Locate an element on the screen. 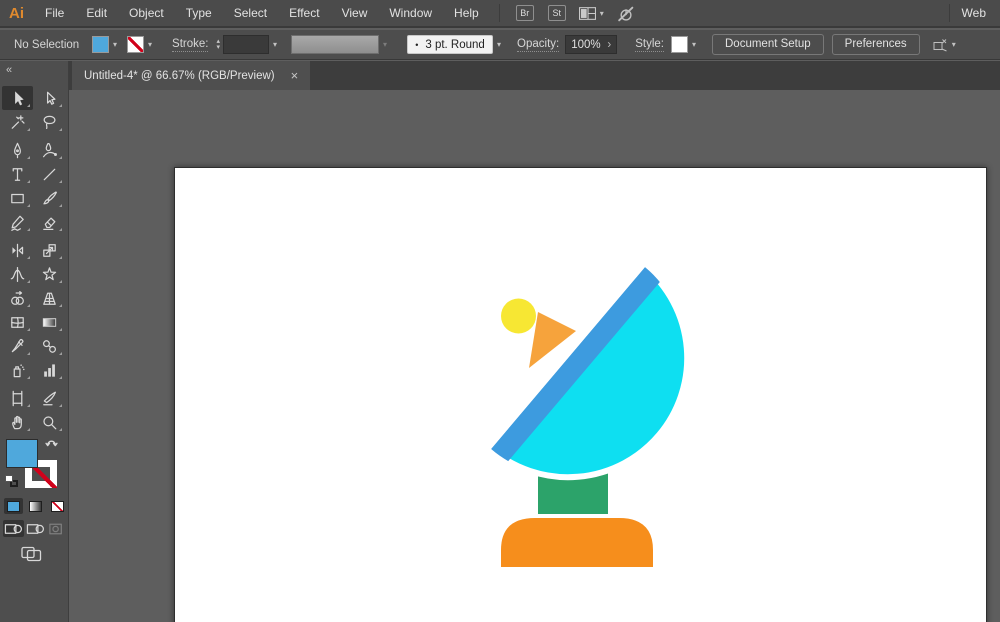 The width and height of the screenshot is (1000, 622). style-chevron-icon: ▾ is located at coordinates (694, 44).